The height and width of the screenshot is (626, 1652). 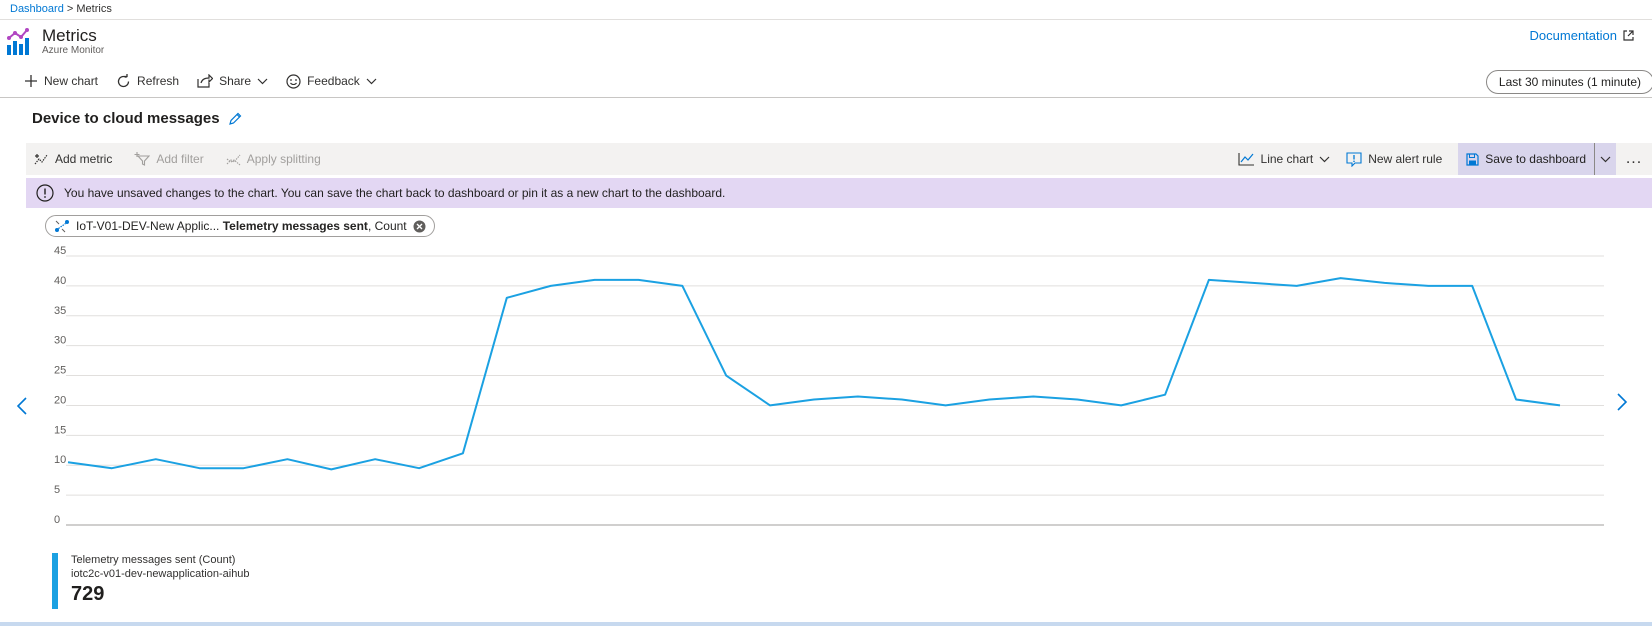 What do you see at coordinates (60, 371) in the screenshot?
I see `y-tick-label: 25` at bounding box center [60, 371].